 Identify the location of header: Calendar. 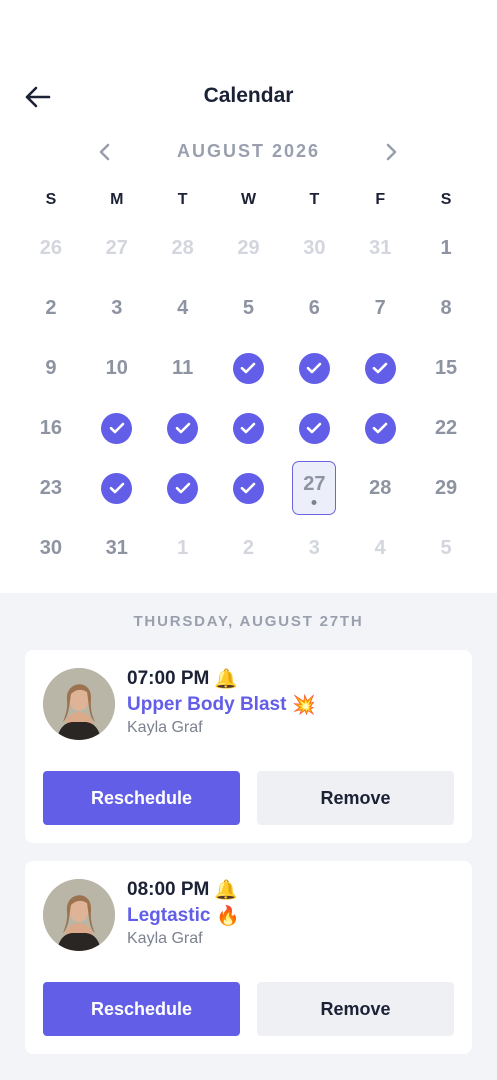
(248, 98).